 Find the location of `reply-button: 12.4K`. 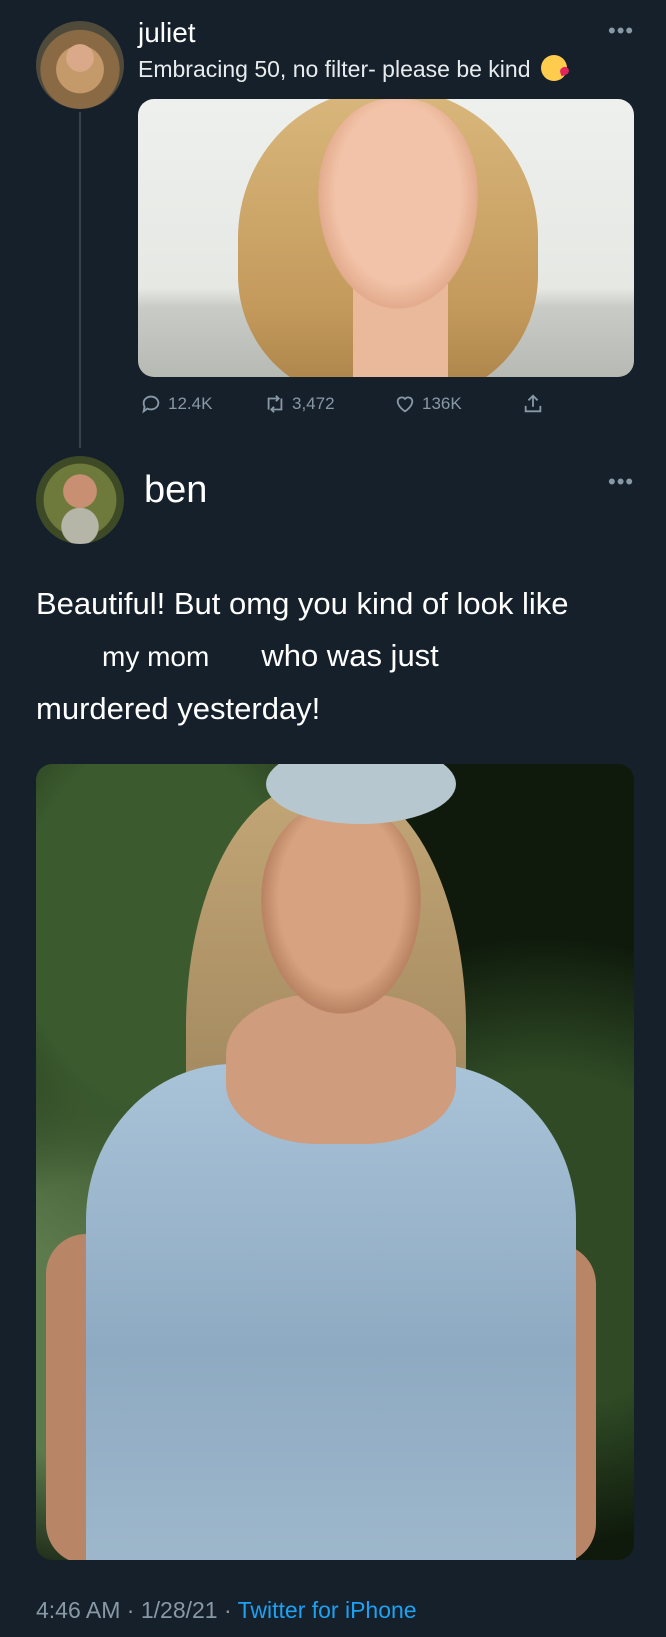

reply-button: 12.4K is located at coordinates (176, 404).